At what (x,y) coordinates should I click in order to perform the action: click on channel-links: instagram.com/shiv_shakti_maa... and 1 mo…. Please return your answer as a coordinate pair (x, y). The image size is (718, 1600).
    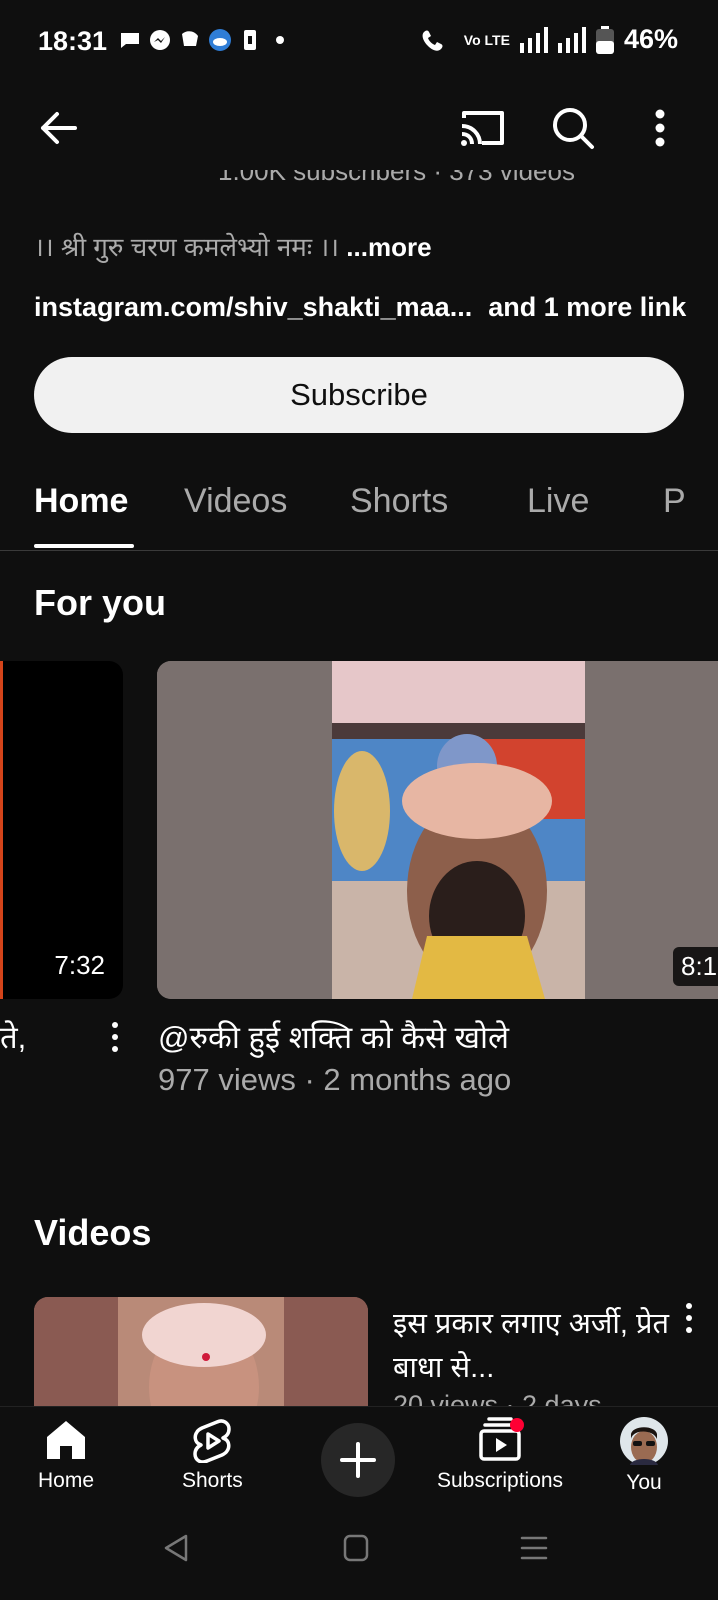
    Looking at the image, I should click on (360, 307).